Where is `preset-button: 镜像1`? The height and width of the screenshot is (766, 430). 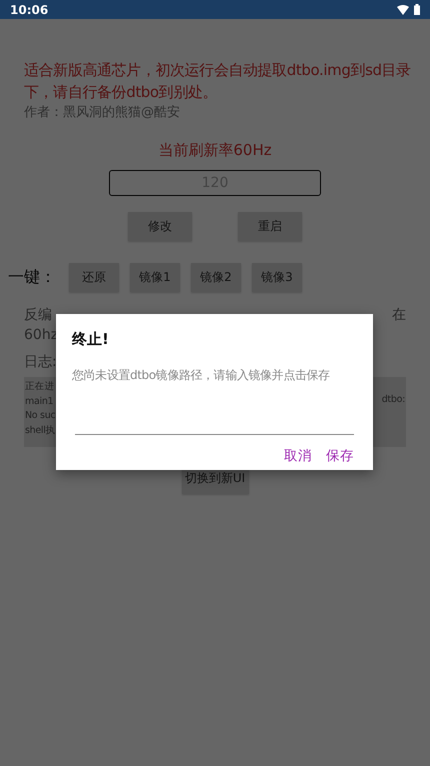 preset-button: 镜像1 is located at coordinates (155, 277).